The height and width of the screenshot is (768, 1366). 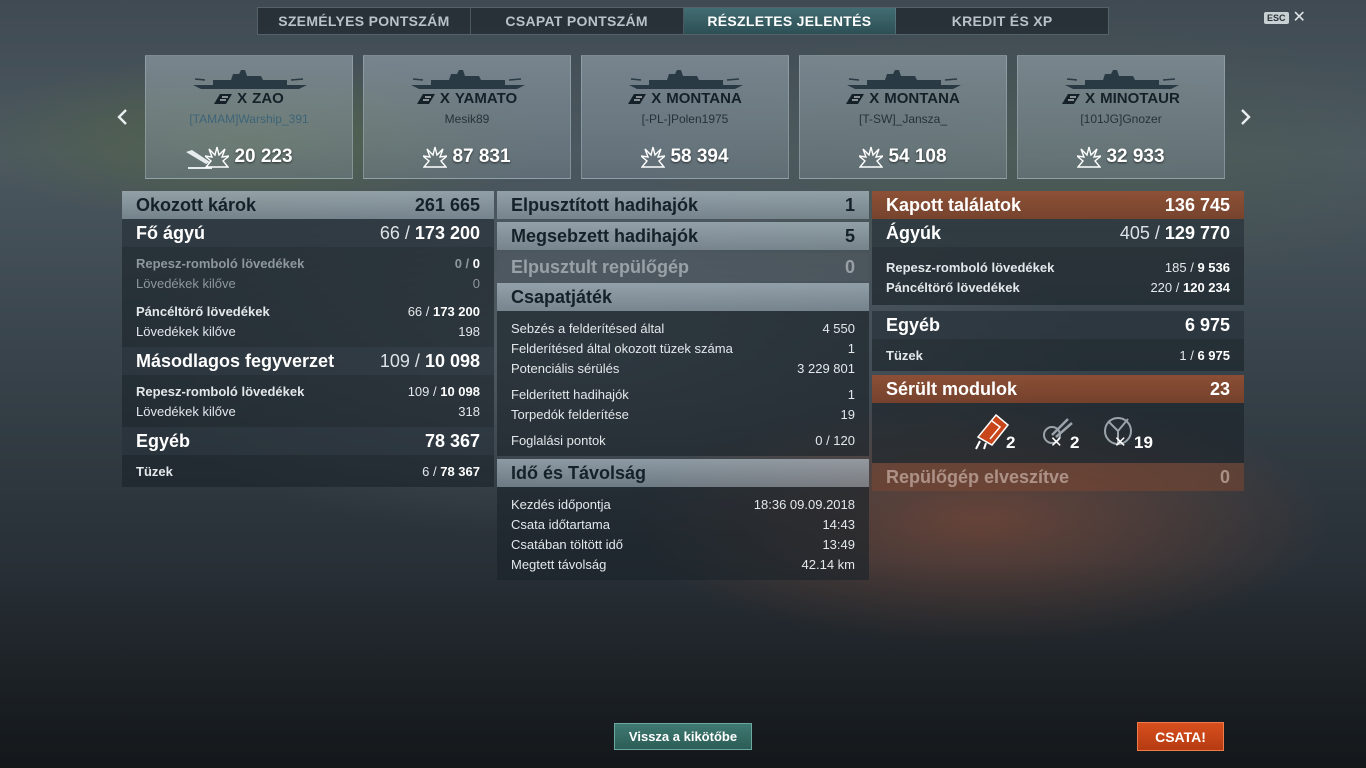 What do you see at coordinates (1140, 98) in the screenshot?
I see `ship-name: MINOTAUR` at bounding box center [1140, 98].